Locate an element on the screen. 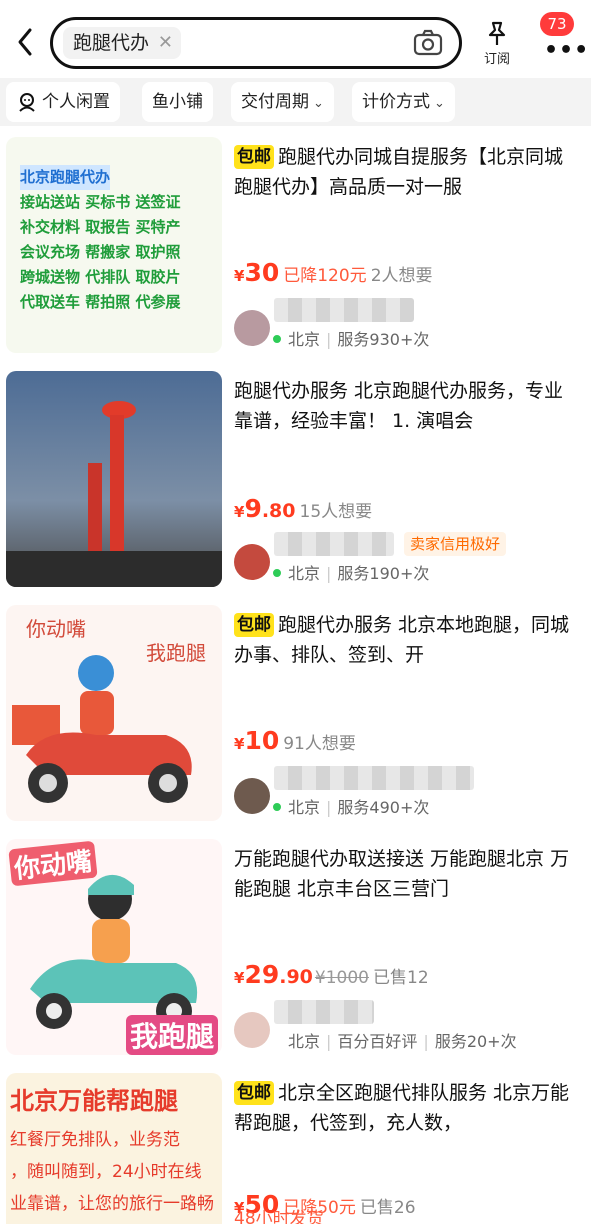  price-drop: 已降120元 is located at coordinates (325, 276).